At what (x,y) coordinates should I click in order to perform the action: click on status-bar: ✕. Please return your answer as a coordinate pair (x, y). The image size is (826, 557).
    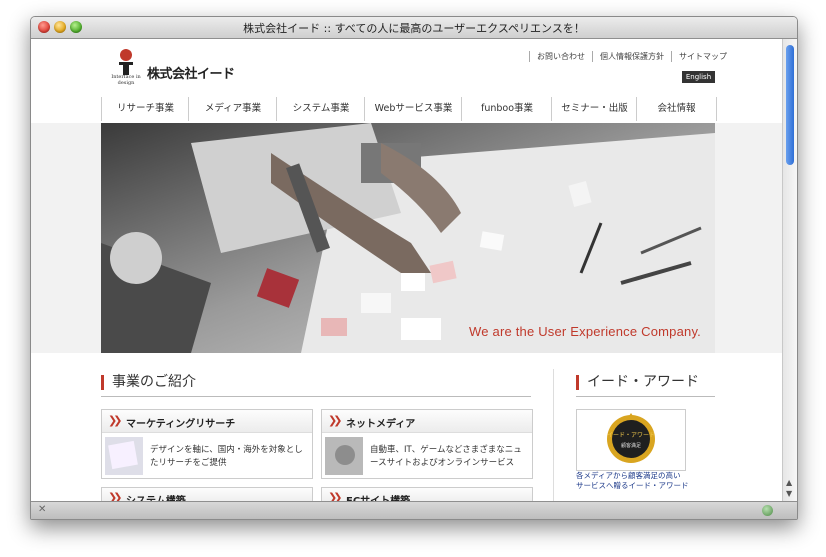
    Looking at the image, I should click on (414, 510).